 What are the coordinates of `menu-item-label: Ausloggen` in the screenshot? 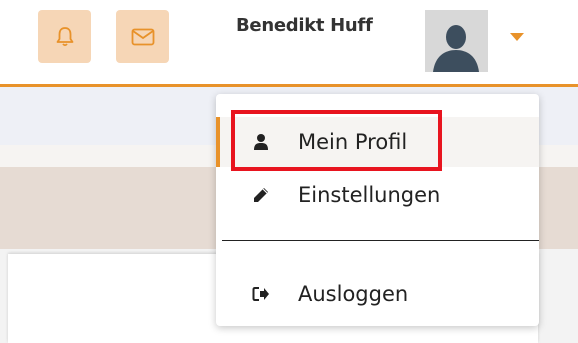 It's located at (353, 294).